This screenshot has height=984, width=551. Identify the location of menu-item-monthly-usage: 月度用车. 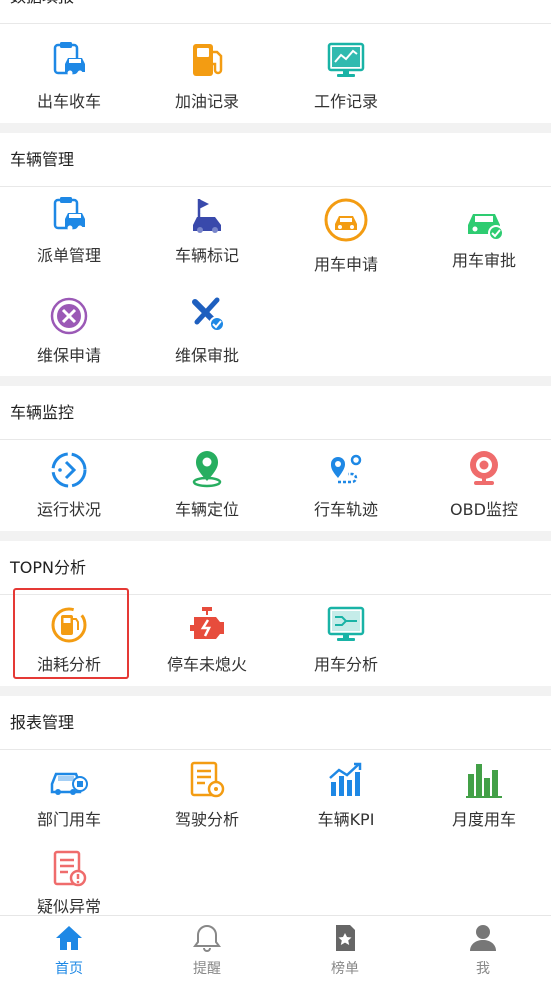
(484, 803).